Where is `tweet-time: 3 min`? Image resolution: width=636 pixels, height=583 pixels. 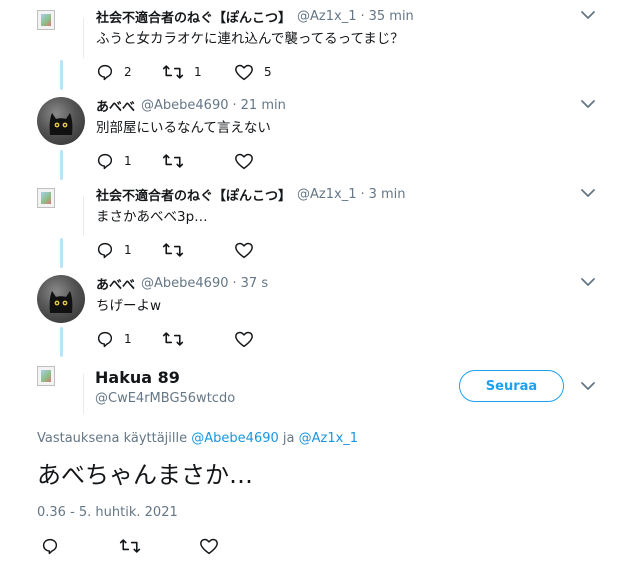
tweet-time: 3 min is located at coordinates (387, 194).